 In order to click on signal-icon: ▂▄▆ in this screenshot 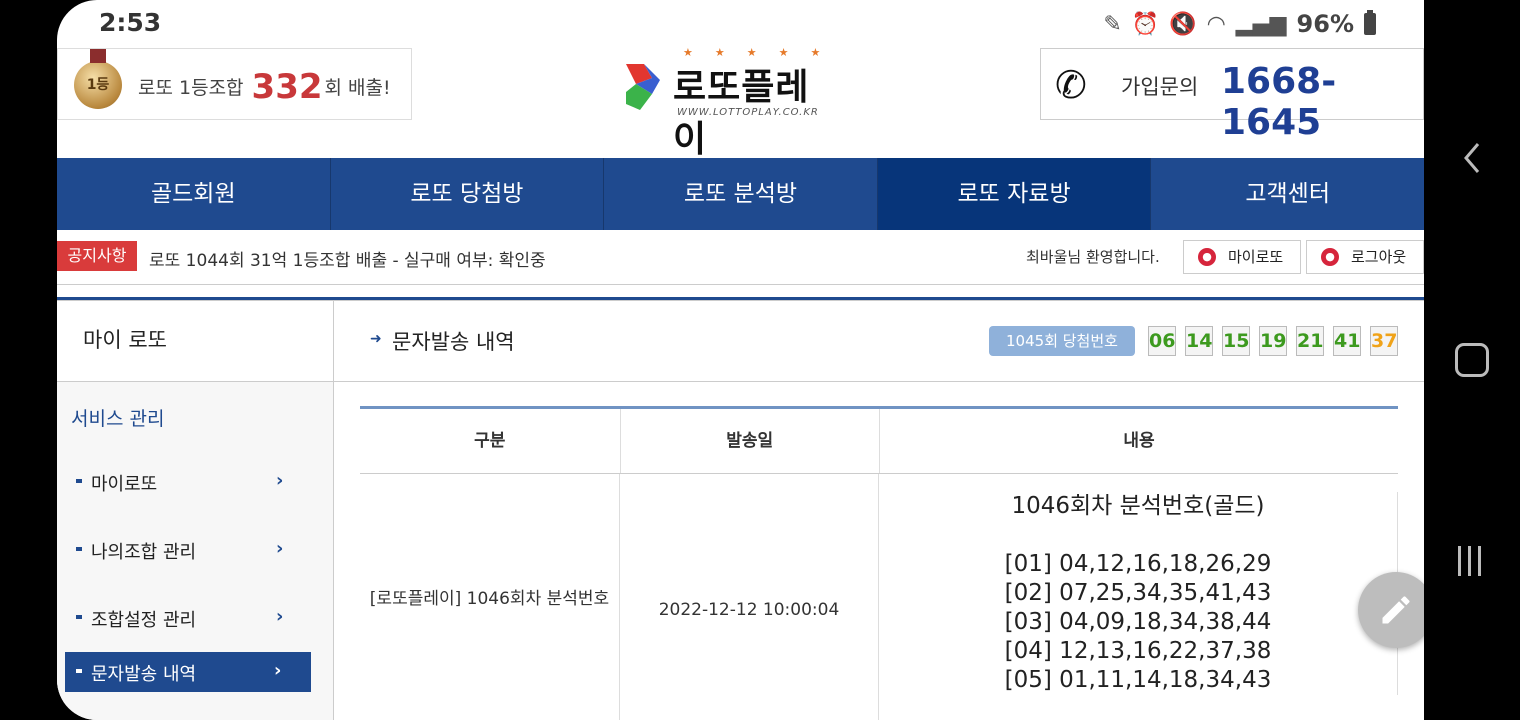, I will do `click(1261, 24)`.